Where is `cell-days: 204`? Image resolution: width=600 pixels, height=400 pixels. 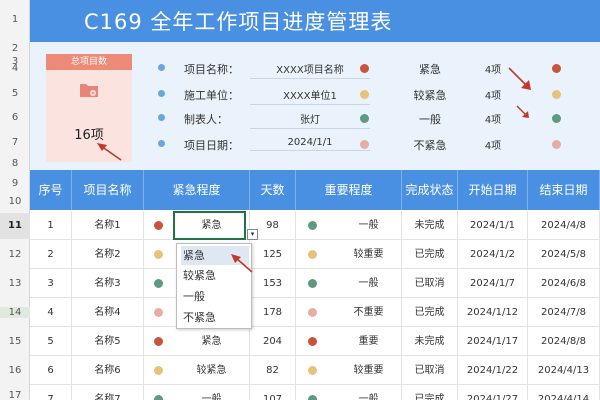 cell-days: 204 is located at coordinates (273, 341).